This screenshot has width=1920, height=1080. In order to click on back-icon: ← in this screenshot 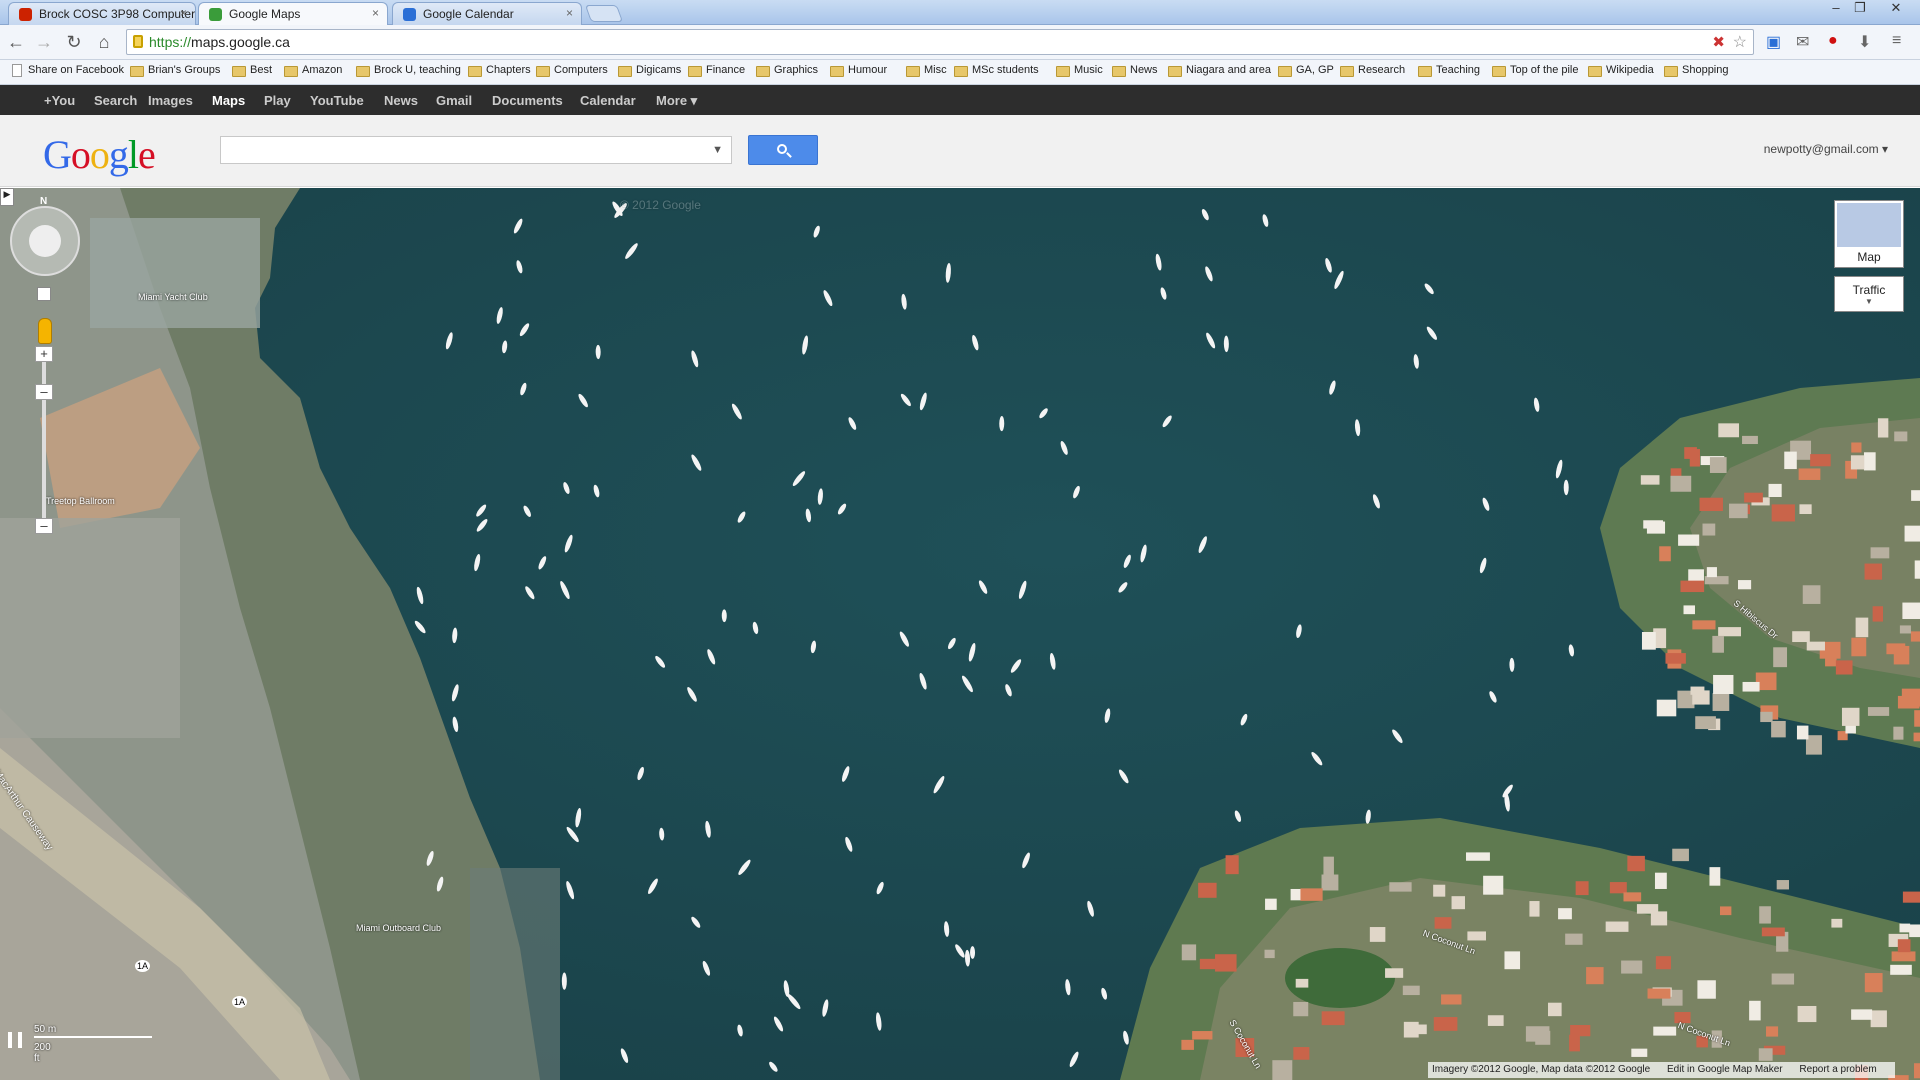, I will do `click(16, 42)`.